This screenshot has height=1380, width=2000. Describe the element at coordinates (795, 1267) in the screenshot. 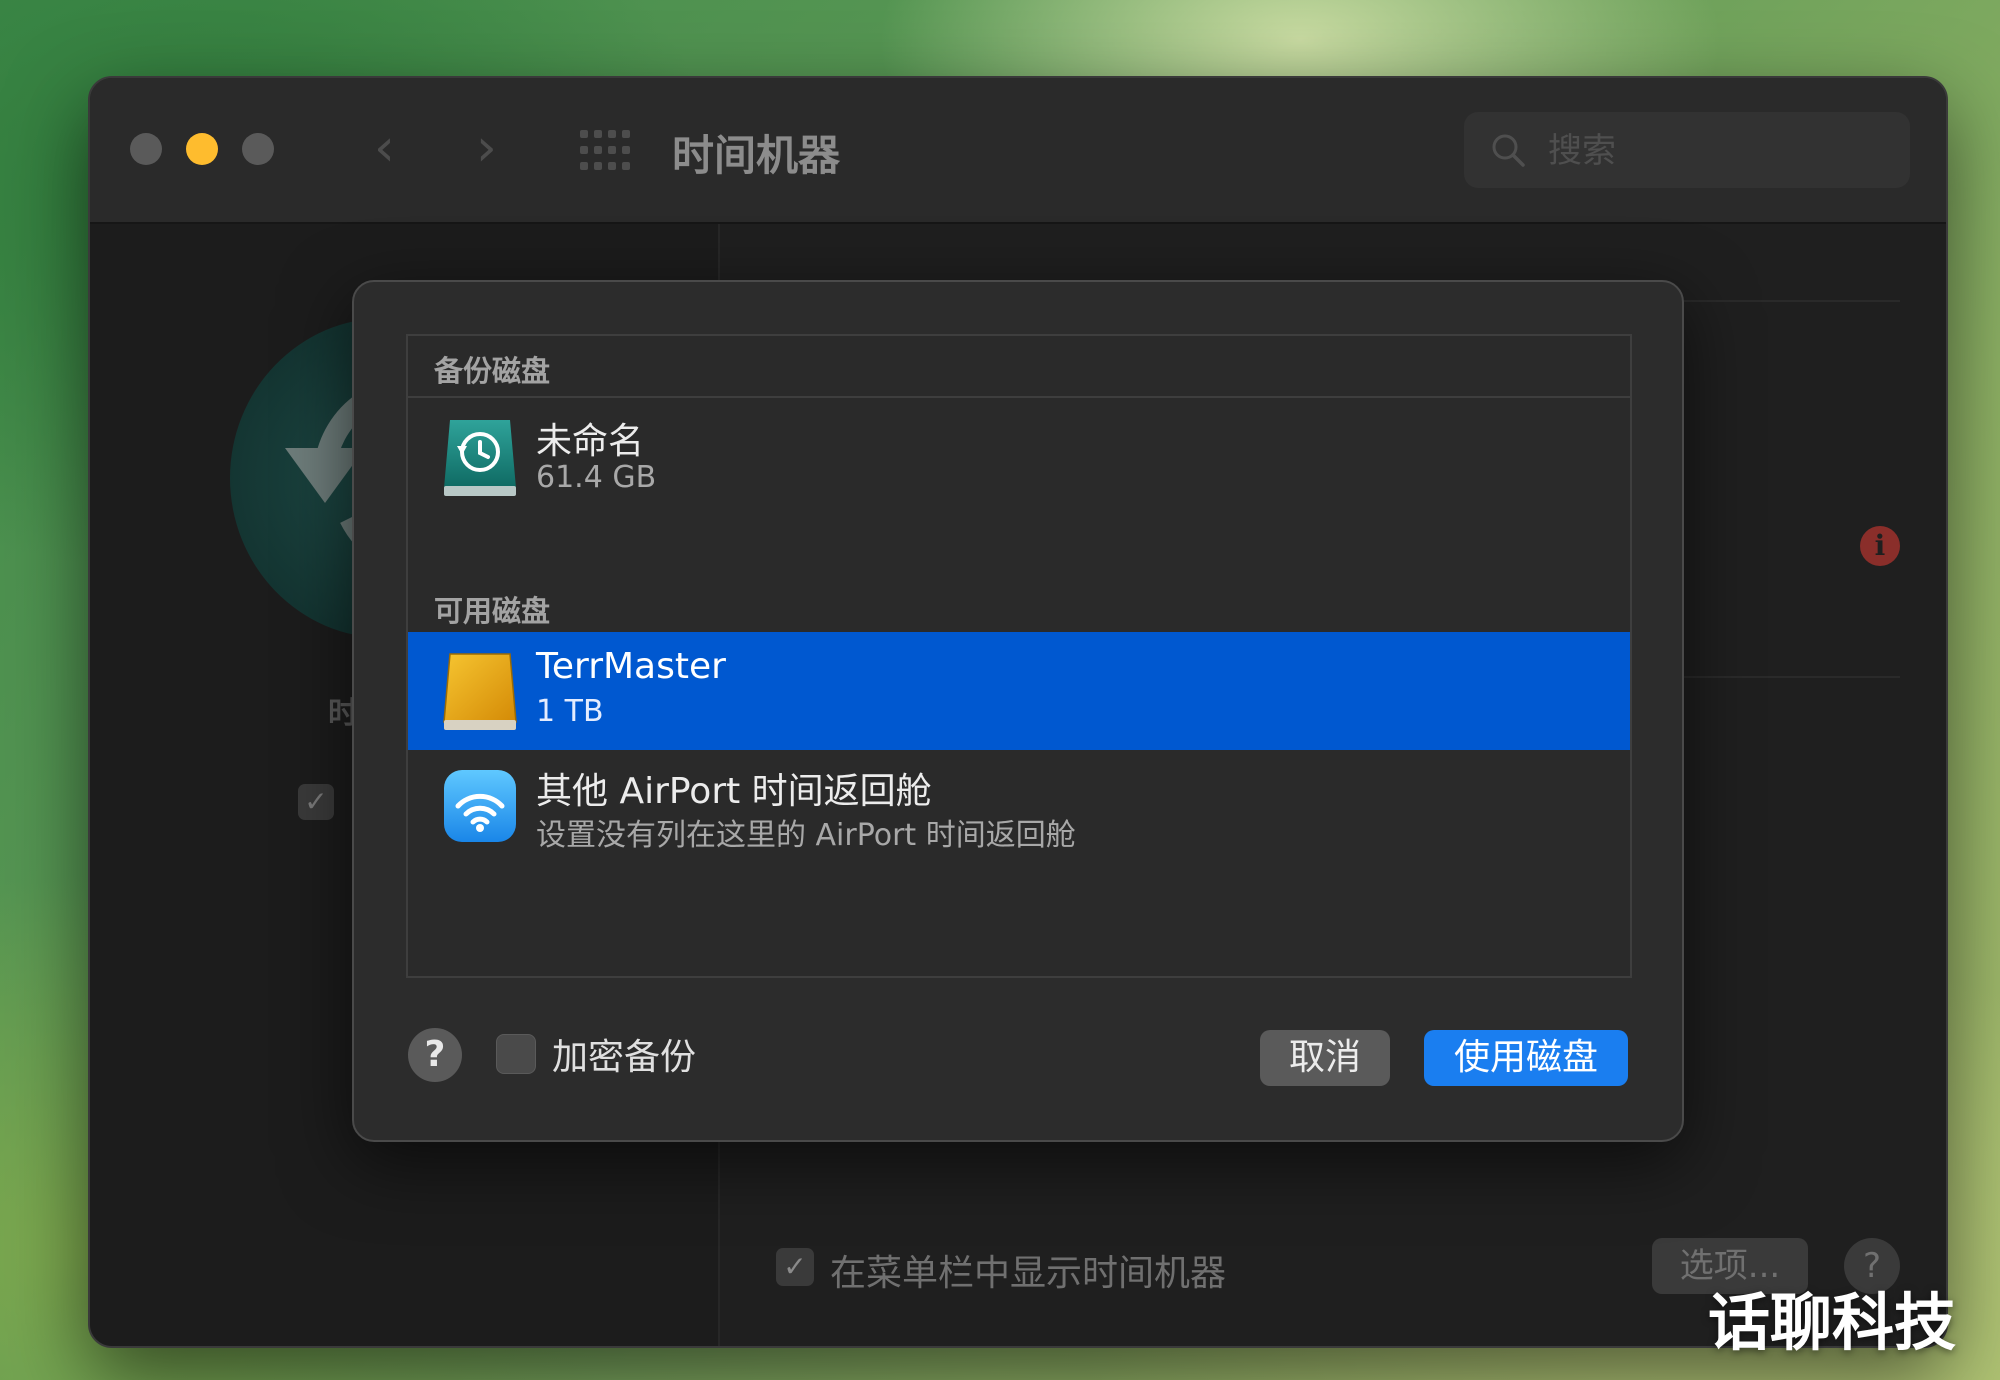

I see `menu-bar-checkbox: ✓` at that location.